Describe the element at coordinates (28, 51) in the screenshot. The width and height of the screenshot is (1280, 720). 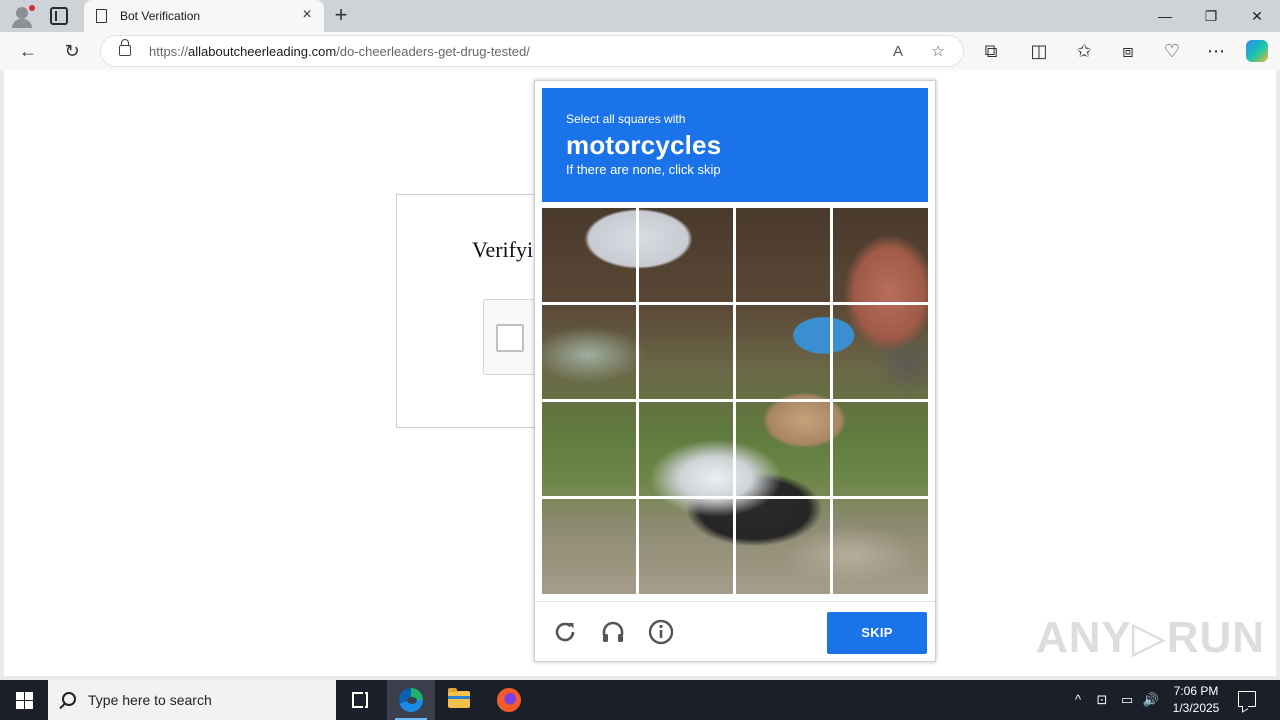
I see `back-icon: ←` at that location.